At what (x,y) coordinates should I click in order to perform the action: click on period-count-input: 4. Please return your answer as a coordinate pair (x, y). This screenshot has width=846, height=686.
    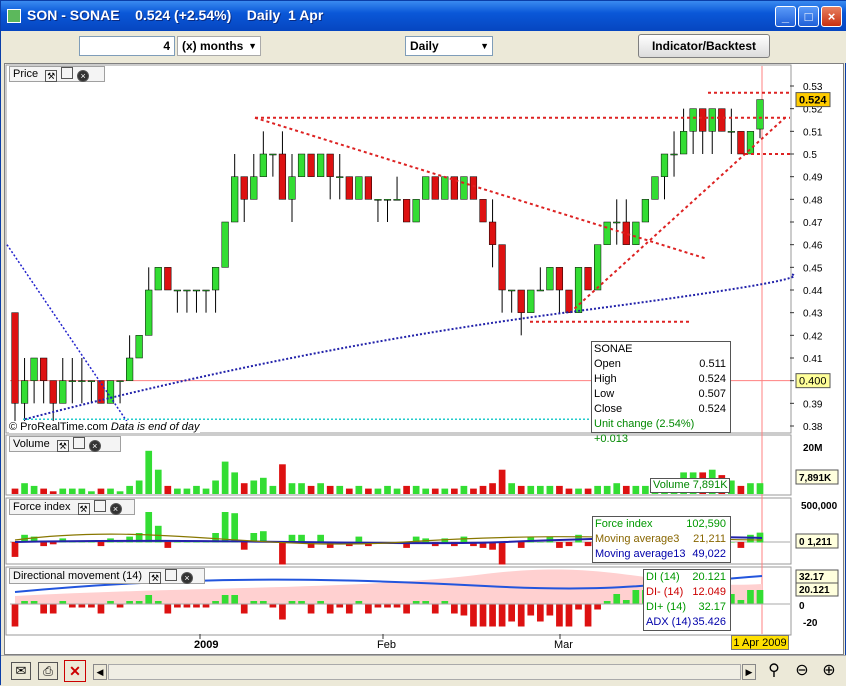
    Looking at the image, I should click on (127, 46).